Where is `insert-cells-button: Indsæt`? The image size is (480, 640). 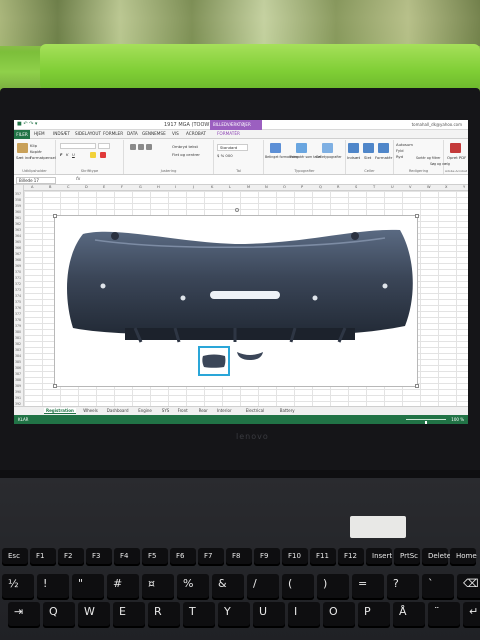
insert-cells-button: Indsæt is located at coordinates (353, 157).